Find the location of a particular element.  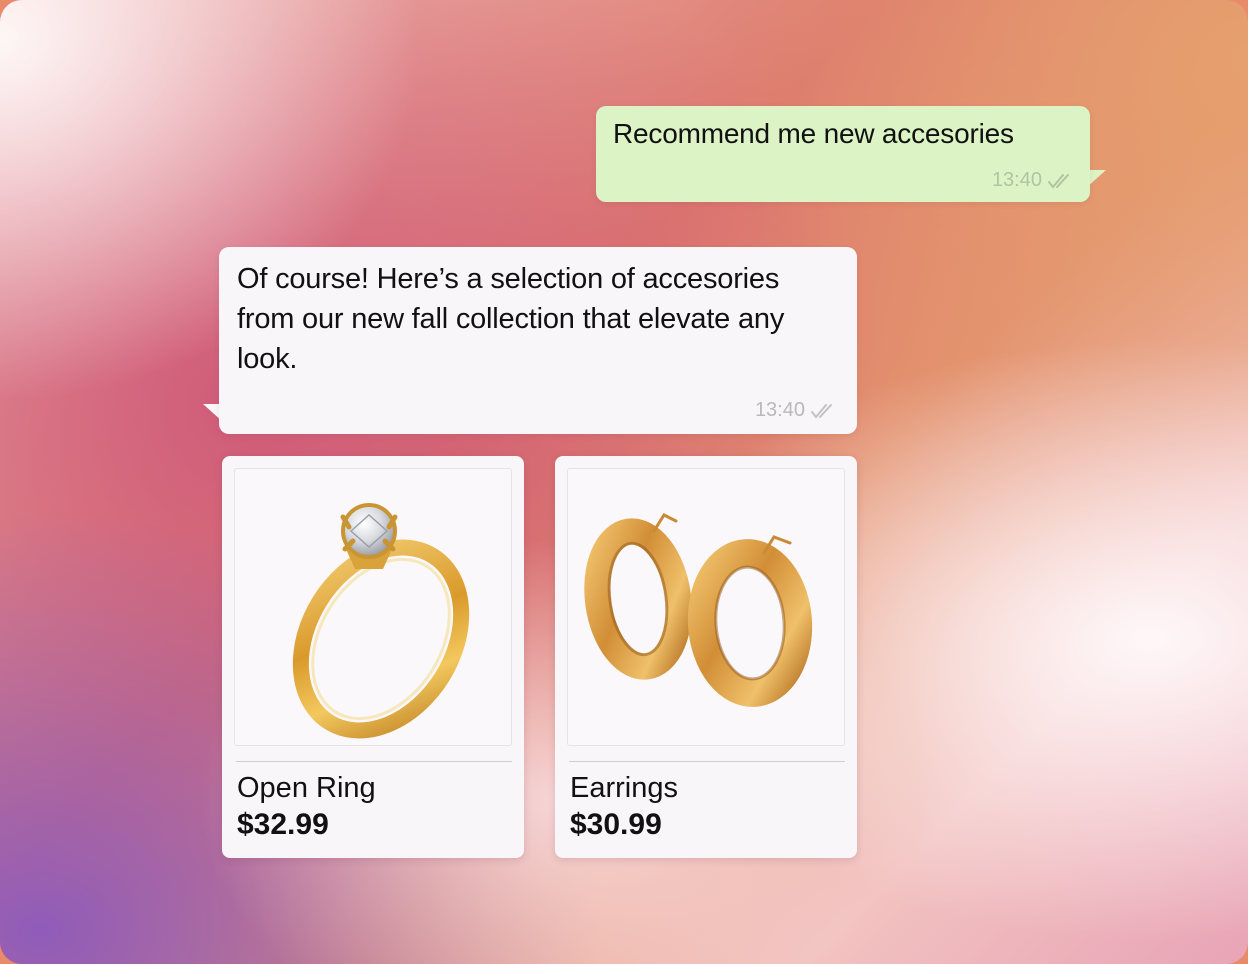

bot-message-time: 13:40 is located at coordinates (779, 410).